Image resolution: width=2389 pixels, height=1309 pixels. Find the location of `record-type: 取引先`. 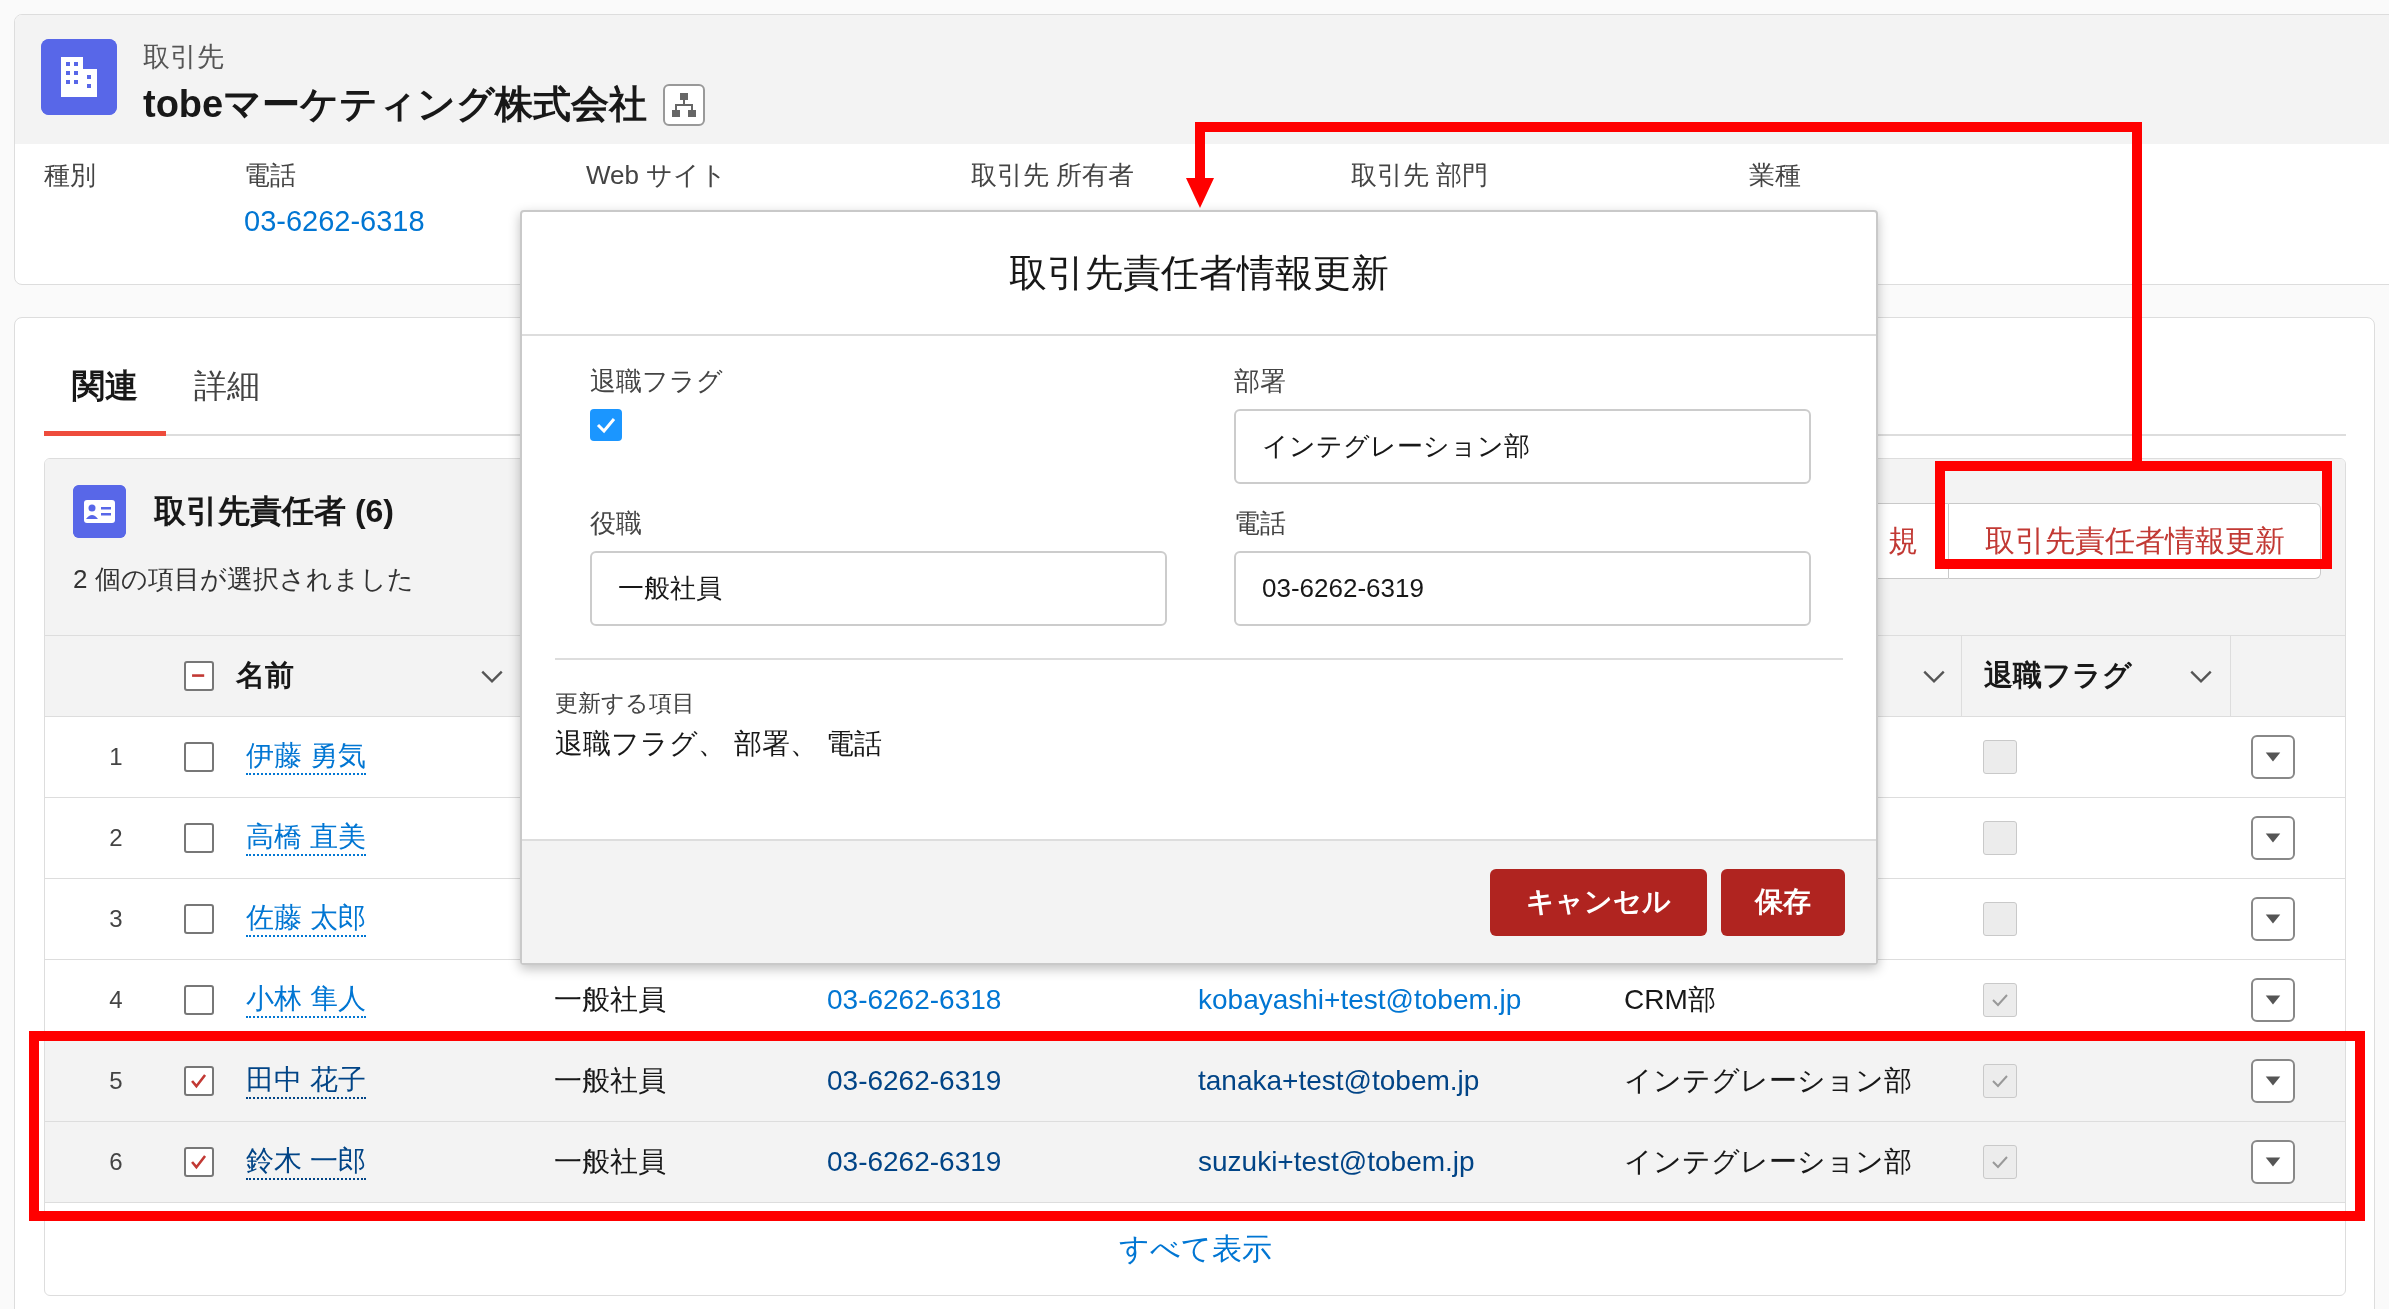

record-type: 取引先 is located at coordinates (184, 57).